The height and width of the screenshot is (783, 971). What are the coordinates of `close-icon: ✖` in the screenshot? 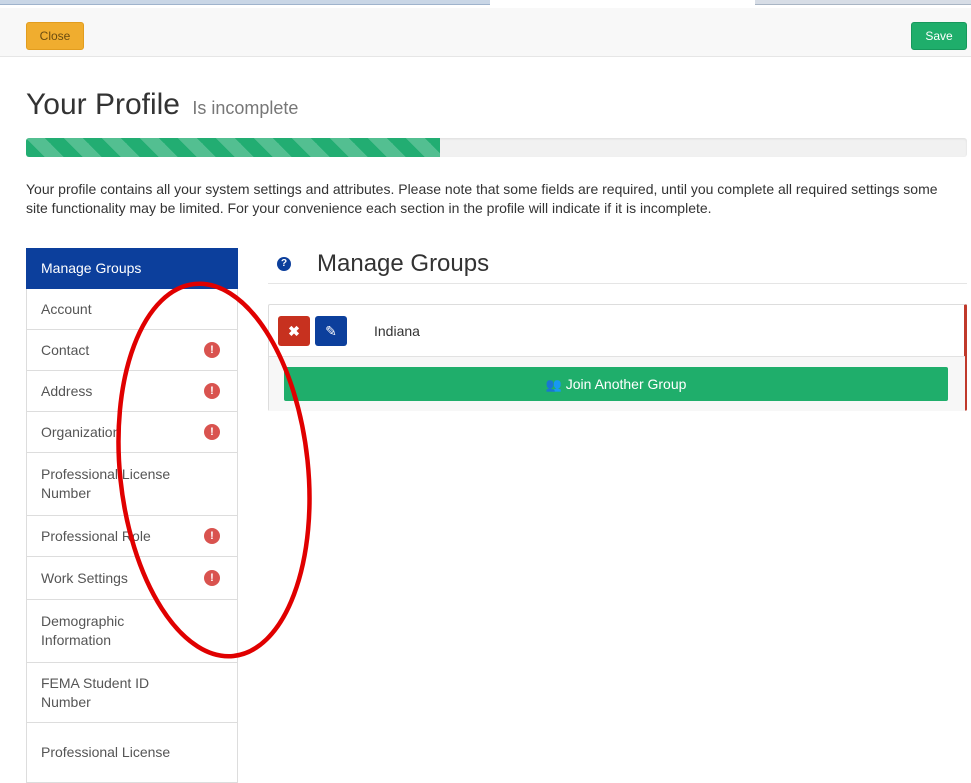 It's located at (294, 331).